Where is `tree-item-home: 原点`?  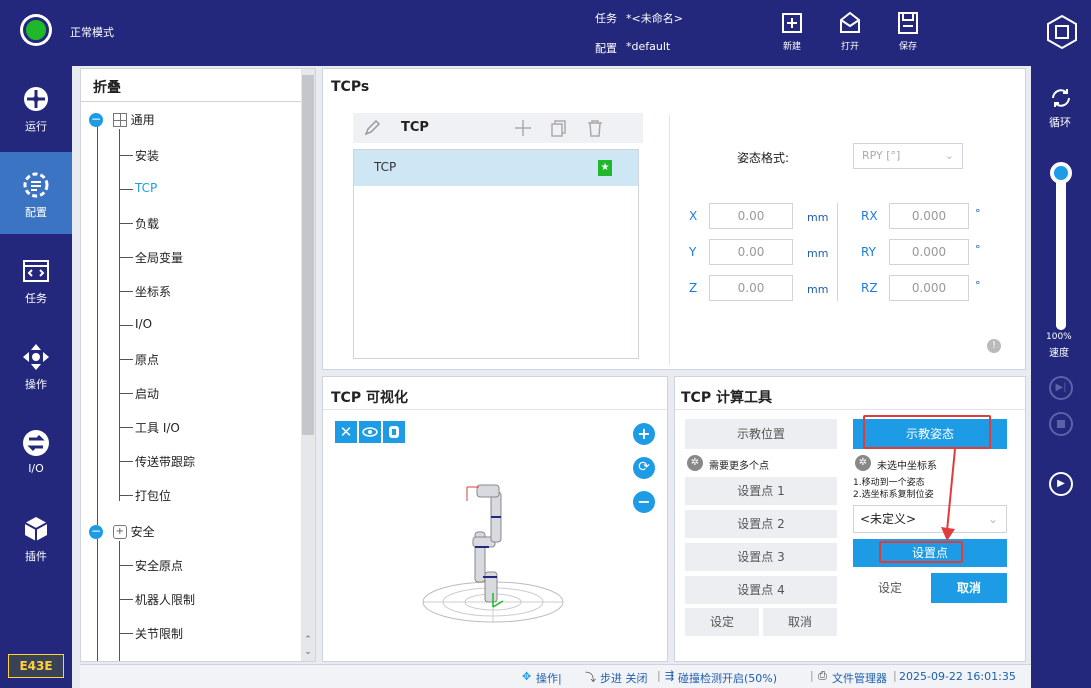 tree-item-home: 原点 is located at coordinates (147, 359).